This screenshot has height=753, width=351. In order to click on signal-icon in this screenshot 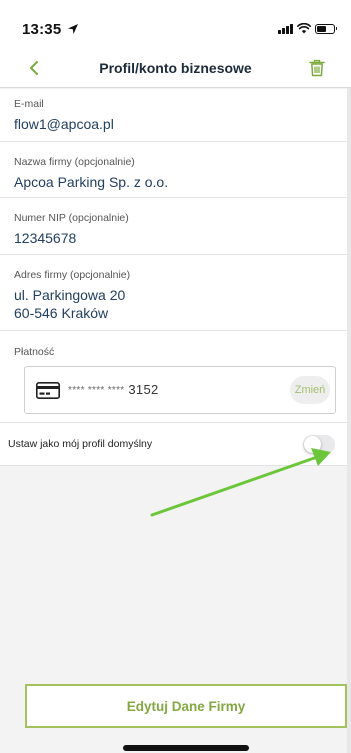, I will do `click(285, 28)`.